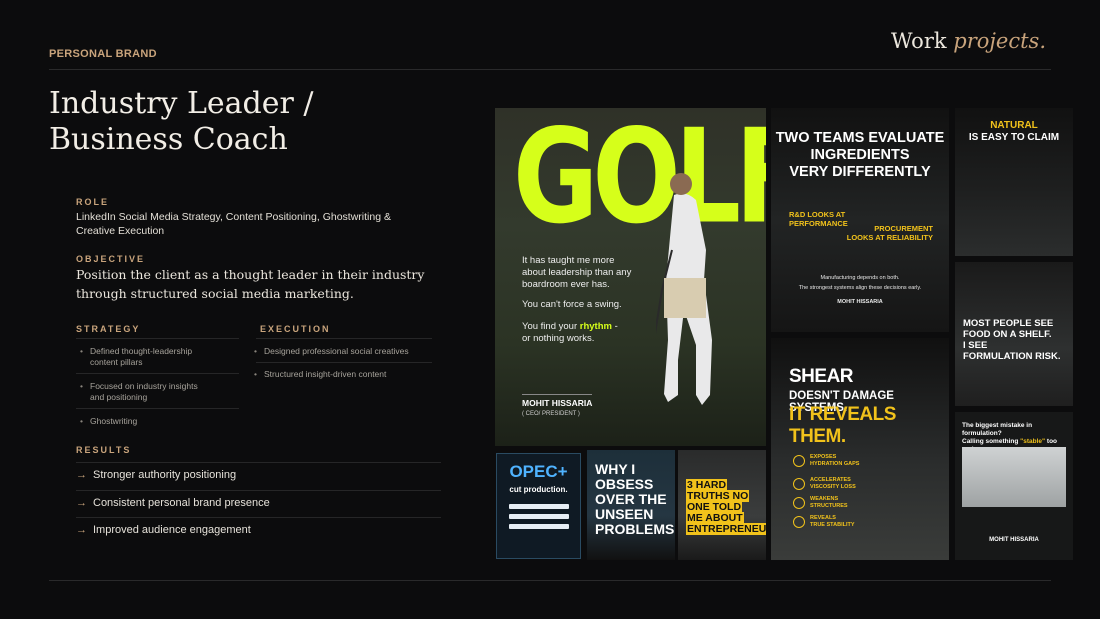 The height and width of the screenshot is (619, 1100). Describe the element at coordinates (320, 374) in the screenshot. I see `execution-item: Structured insight-driven content` at that location.